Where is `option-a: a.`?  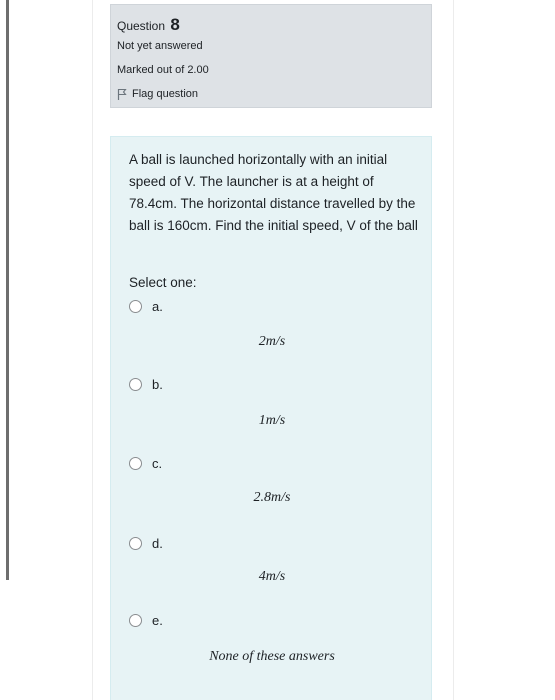 option-a: a. is located at coordinates (146, 306).